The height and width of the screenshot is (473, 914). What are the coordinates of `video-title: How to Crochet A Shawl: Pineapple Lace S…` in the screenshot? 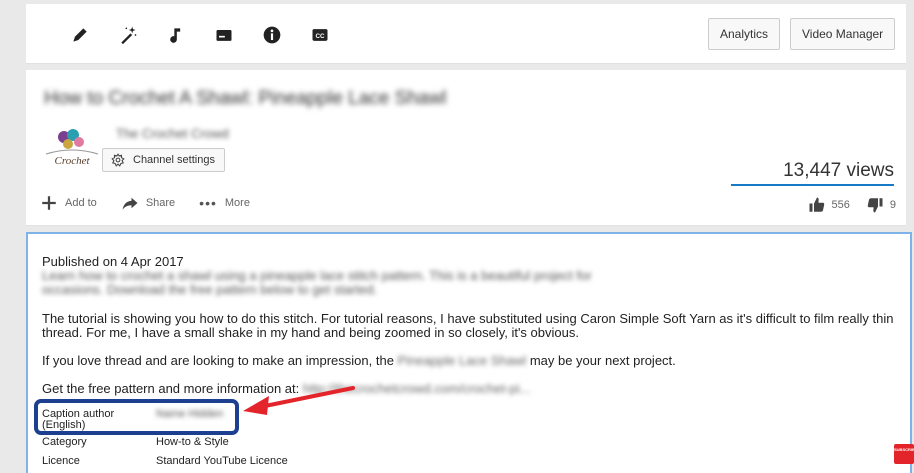 It's located at (245, 98).